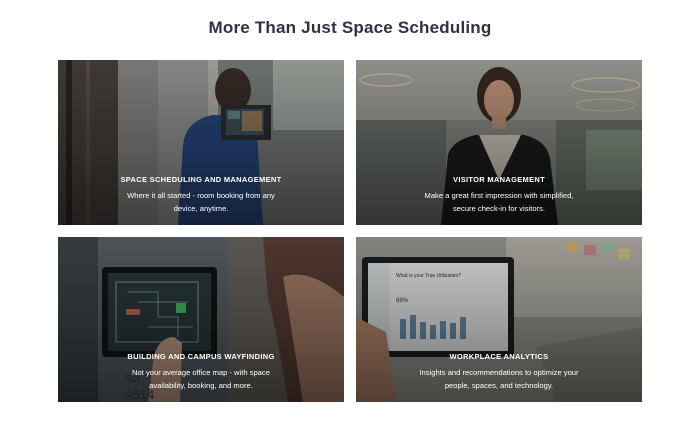 This screenshot has width=700, height=432. What do you see at coordinates (499, 179) in the screenshot?
I see `card-heading: VISITOR MANAGEMENT` at bounding box center [499, 179].